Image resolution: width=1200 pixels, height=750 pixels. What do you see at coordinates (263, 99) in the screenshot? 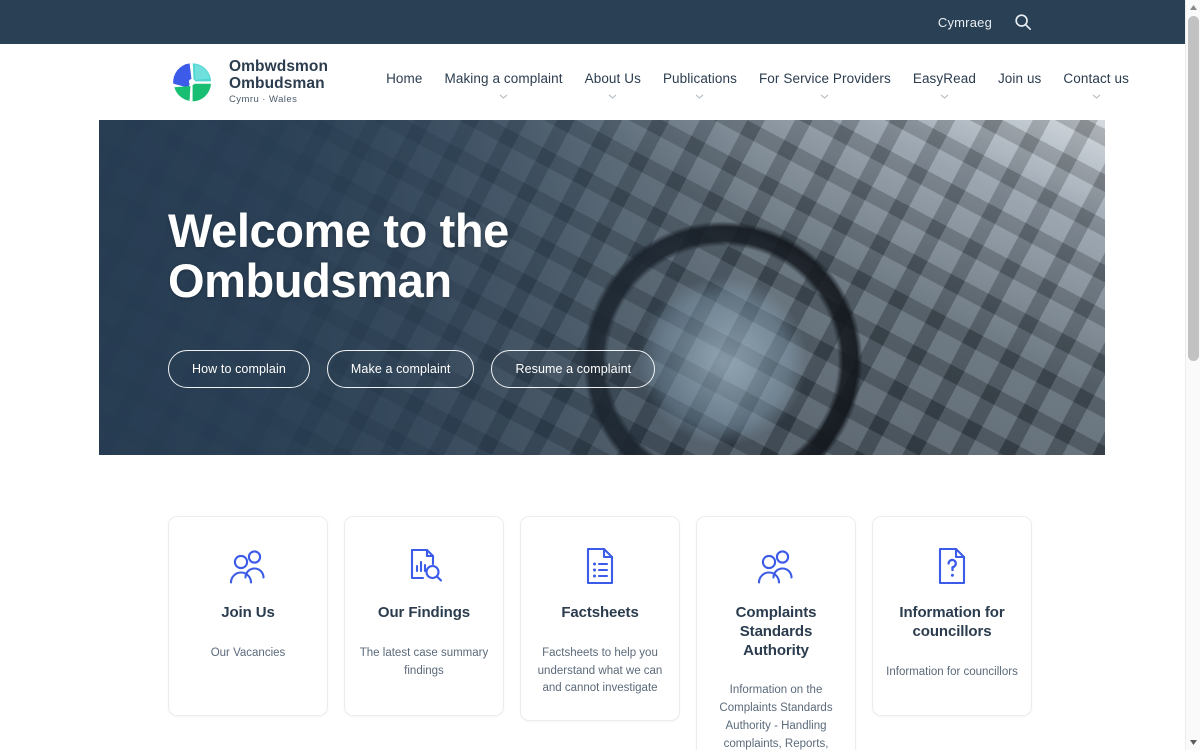
I see `brand-subtitle: Cymru · Wales` at bounding box center [263, 99].